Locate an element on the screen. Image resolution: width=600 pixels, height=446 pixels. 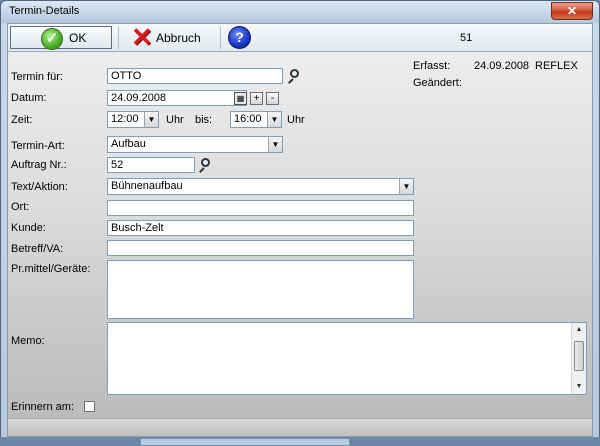
status-bar is located at coordinates (300, 427).